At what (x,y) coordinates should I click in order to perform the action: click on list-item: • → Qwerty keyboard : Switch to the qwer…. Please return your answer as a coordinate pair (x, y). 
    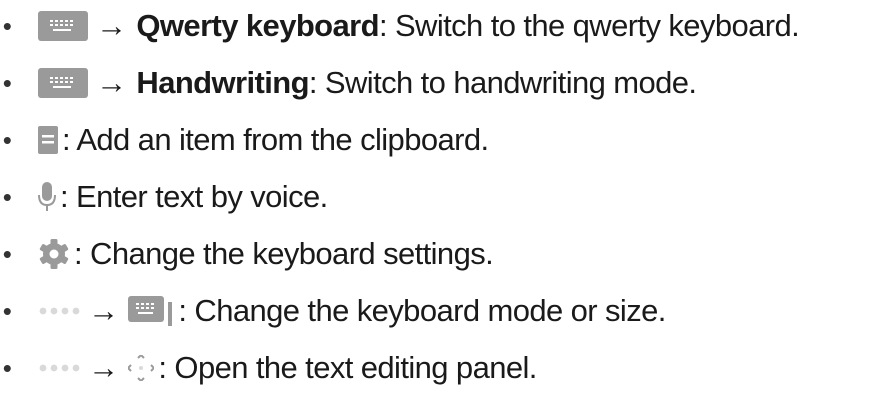
    Looking at the image, I should click on (400, 26).